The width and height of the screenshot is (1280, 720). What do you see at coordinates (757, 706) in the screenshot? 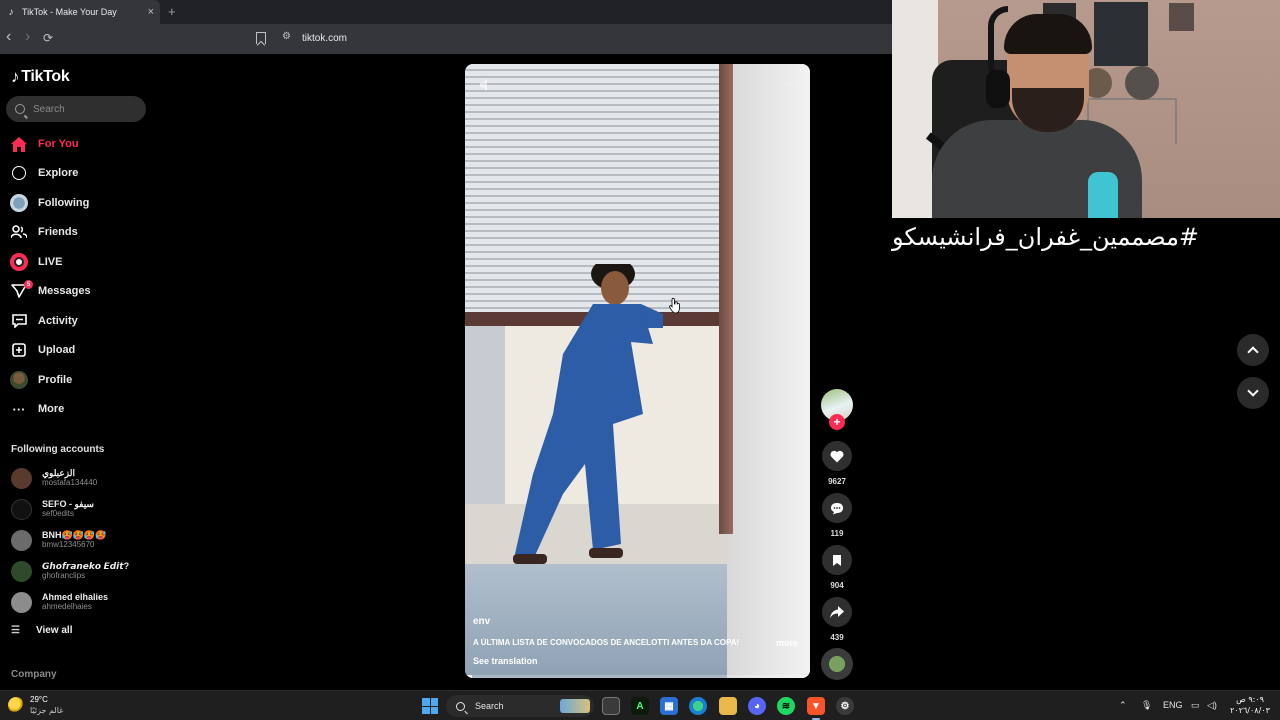
I see `discord-icon: ◕` at bounding box center [757, 706].